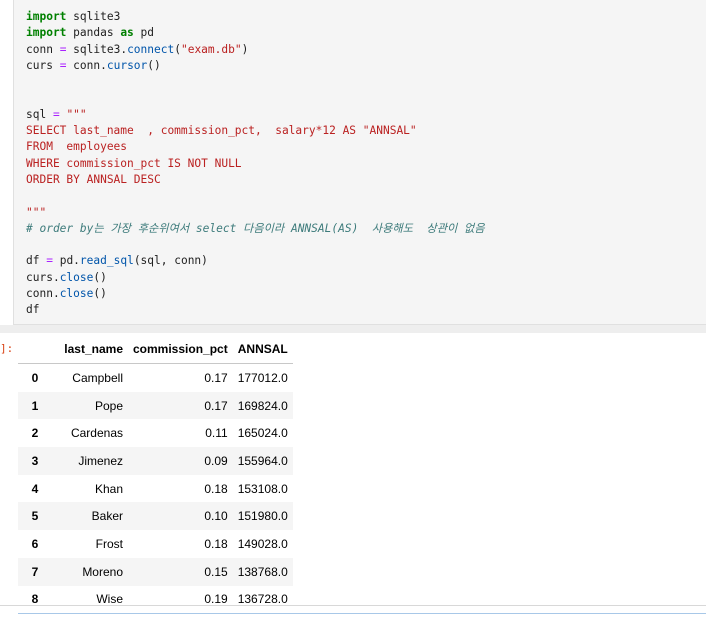 Image resolution: width=706 pixels, height=620 pixels. What do you see at coordinates (155, 544) in the screenshot?
I see `table-row: 6 Frost 0.18 149028.0` at bounding box center [155, 544].